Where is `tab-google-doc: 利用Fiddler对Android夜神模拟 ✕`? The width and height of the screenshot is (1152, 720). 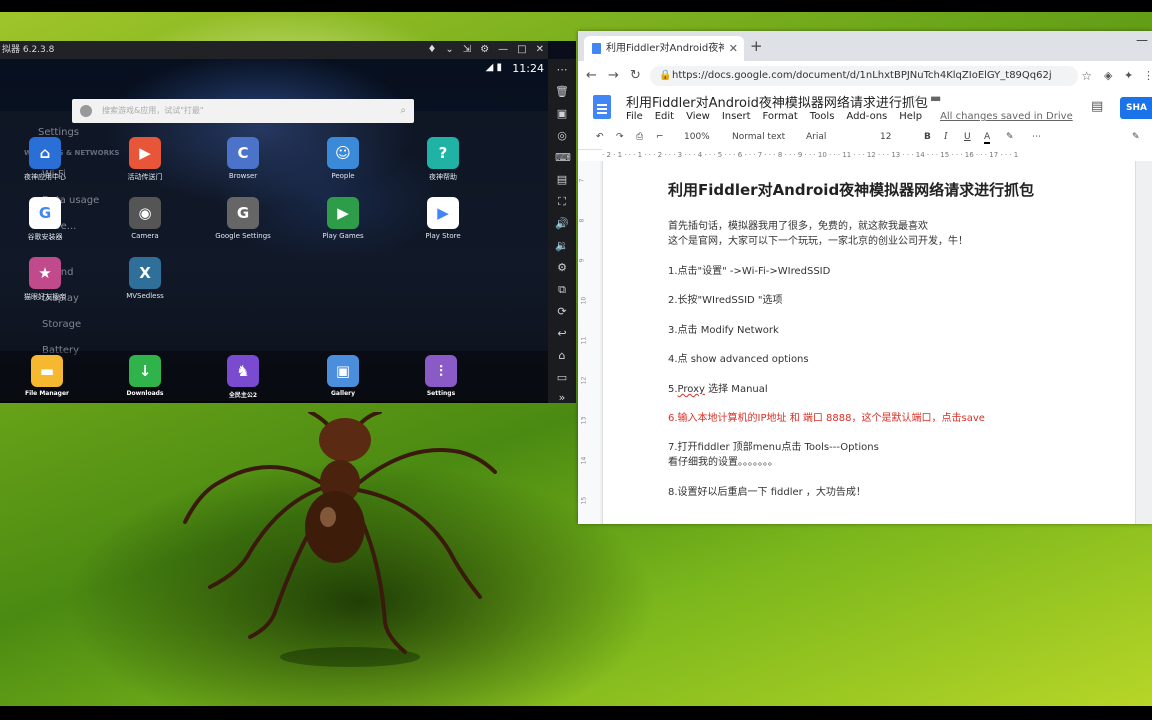 tab-google-doc: 利用Fiddler对Android夜神模拟 ✕ is located at coordinates (664, 48).